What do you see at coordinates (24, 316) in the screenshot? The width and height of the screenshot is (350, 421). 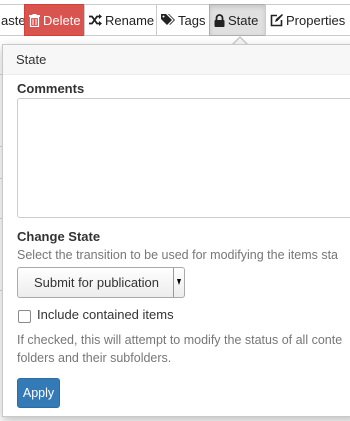 I see `include-contained-checkbox` at bounding box center [24, 316].